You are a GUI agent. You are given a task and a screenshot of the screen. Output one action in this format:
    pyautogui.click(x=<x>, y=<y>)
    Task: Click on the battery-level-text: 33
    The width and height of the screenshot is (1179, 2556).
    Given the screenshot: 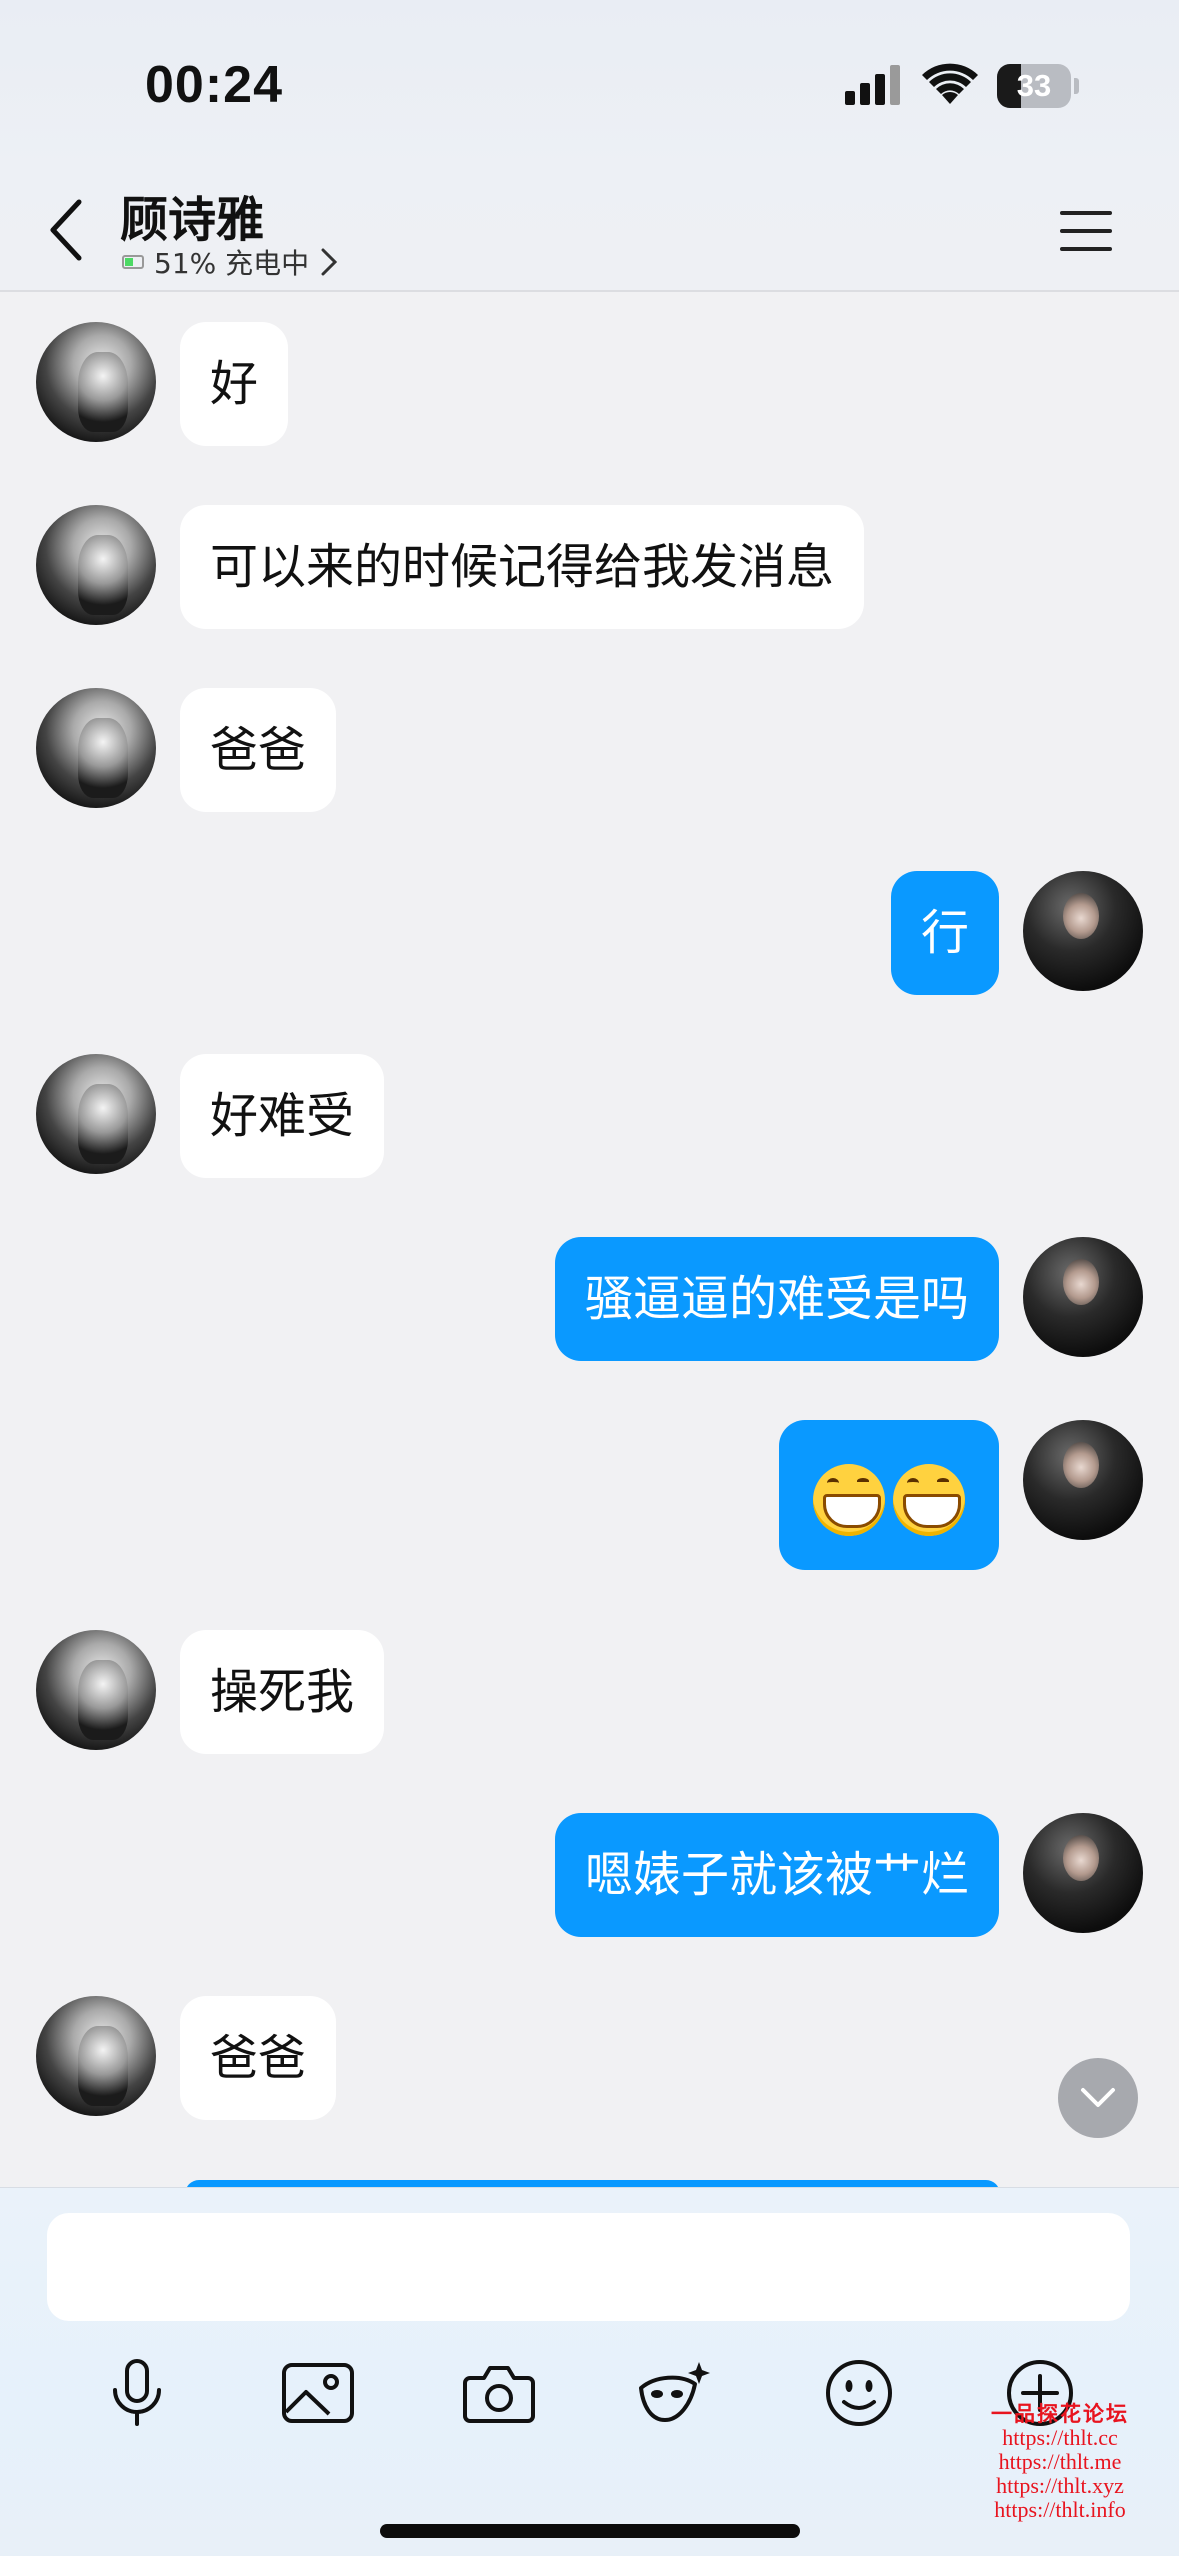 What is the action you would take?
    pyautogui.click(x=1034, y=85)
    